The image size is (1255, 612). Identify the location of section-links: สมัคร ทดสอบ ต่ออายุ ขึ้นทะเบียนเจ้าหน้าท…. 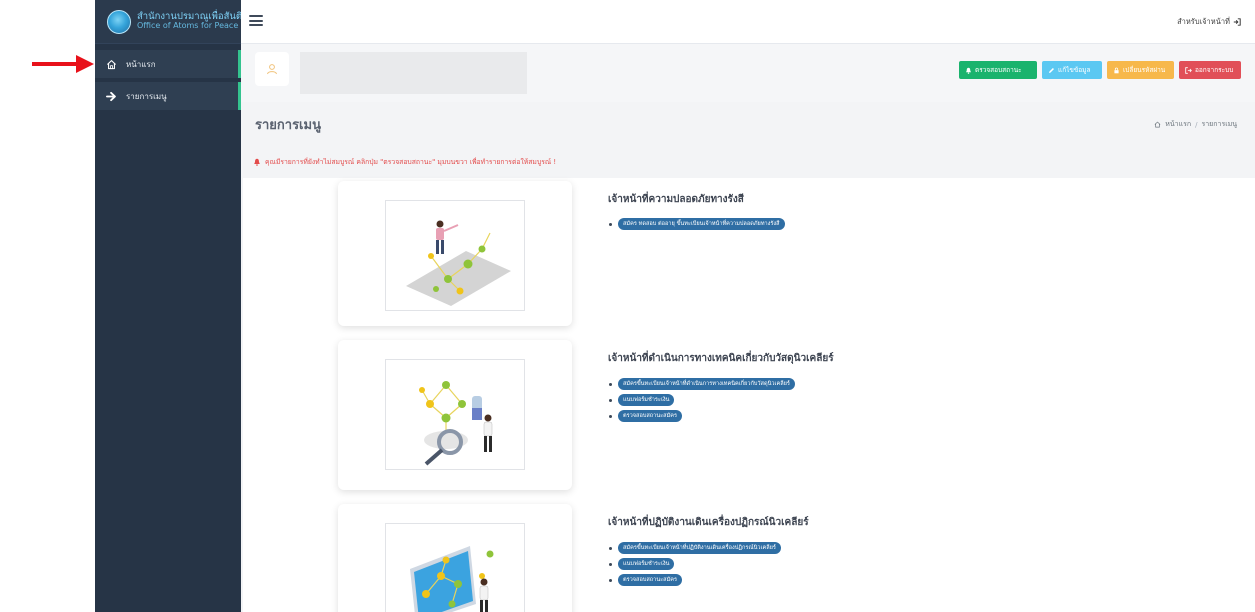
(697, 224).